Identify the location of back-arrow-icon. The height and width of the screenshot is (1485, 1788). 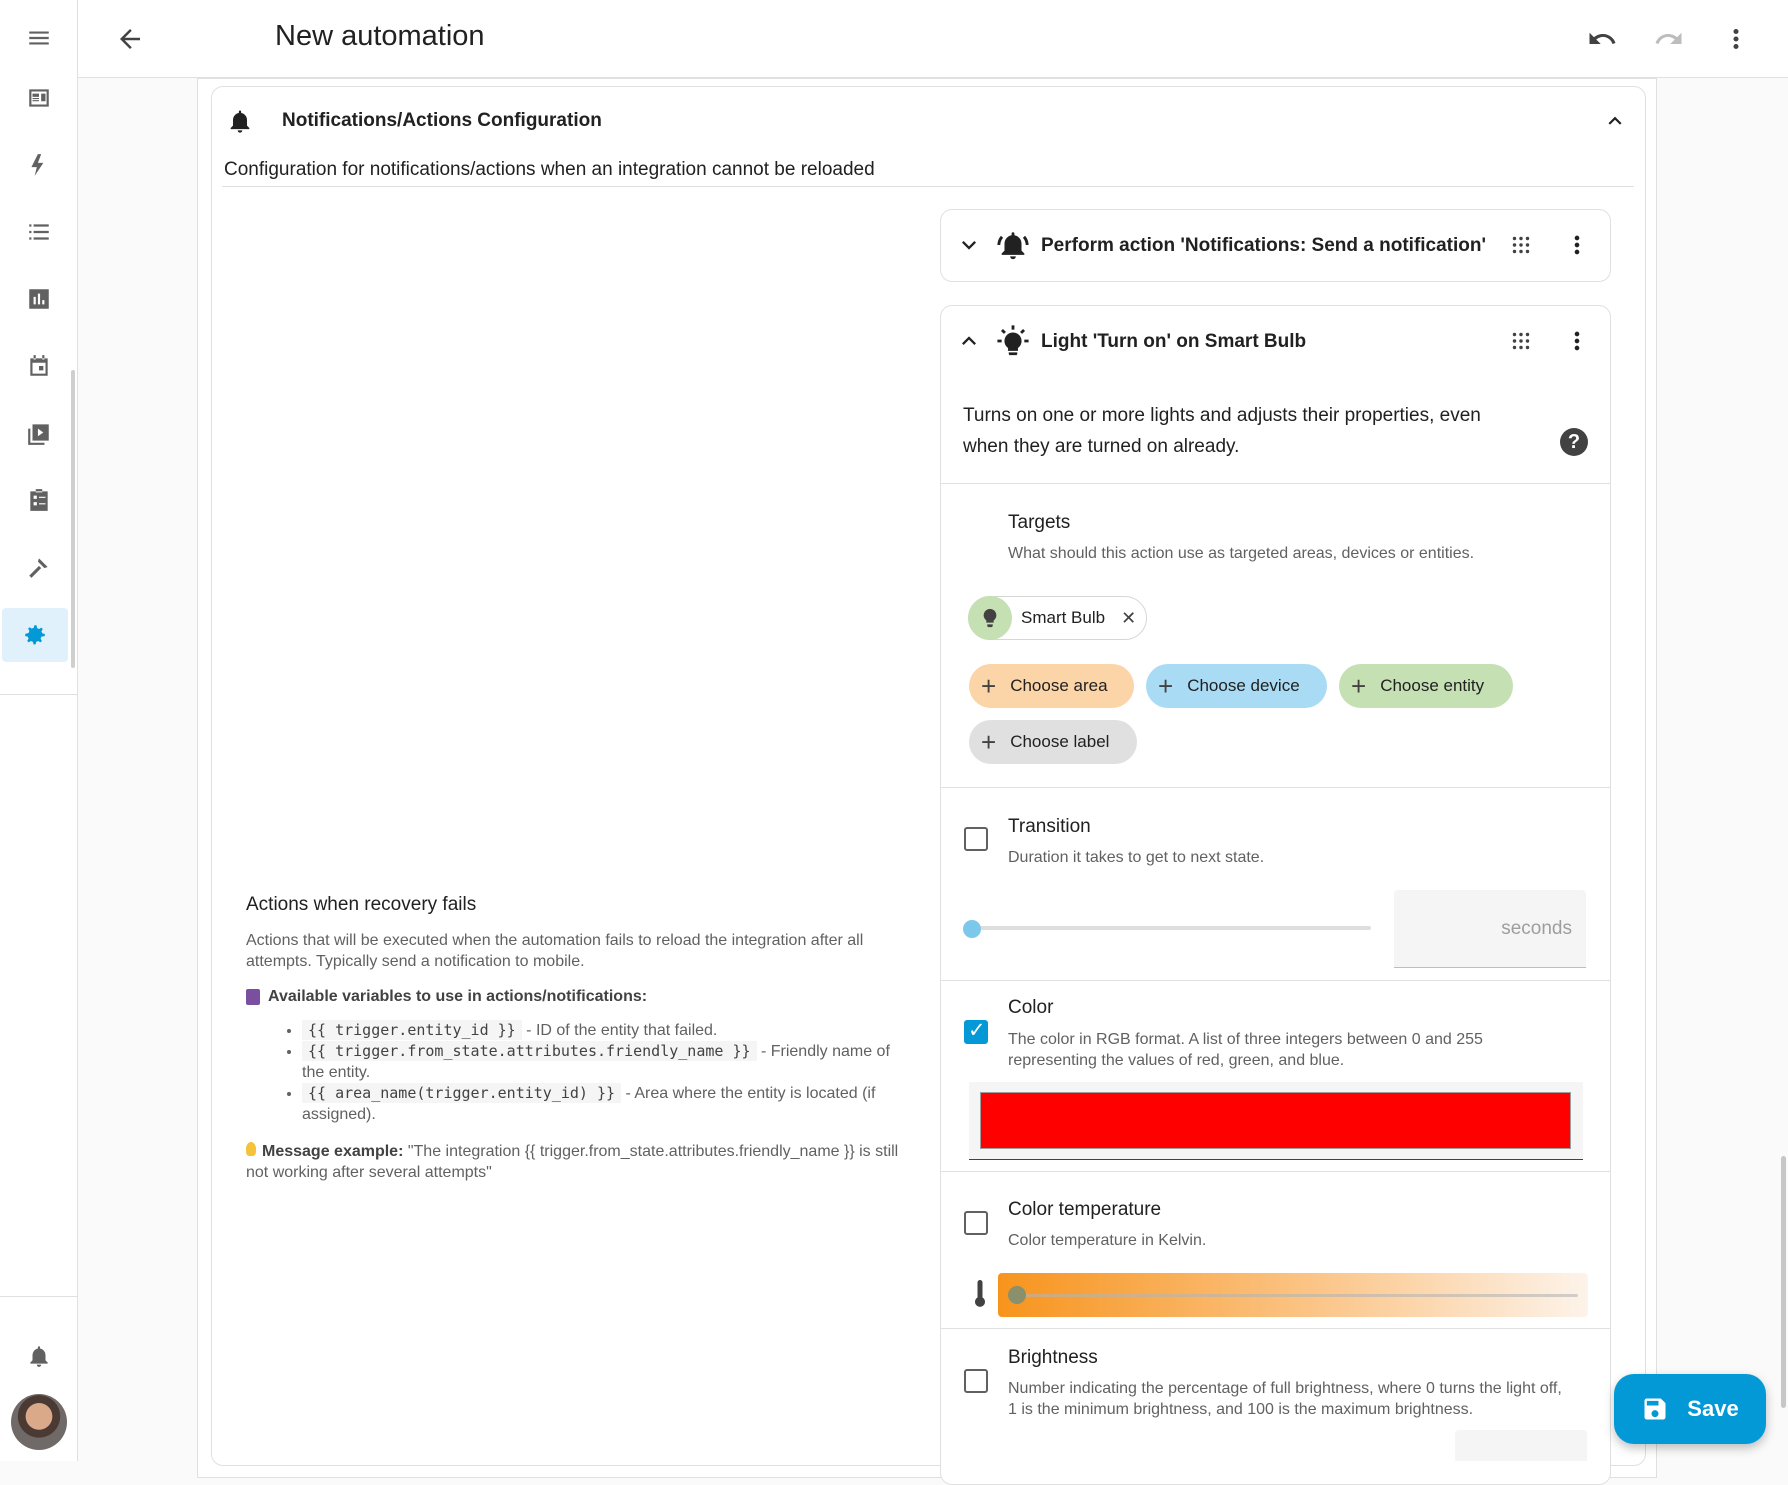
(130, 39).